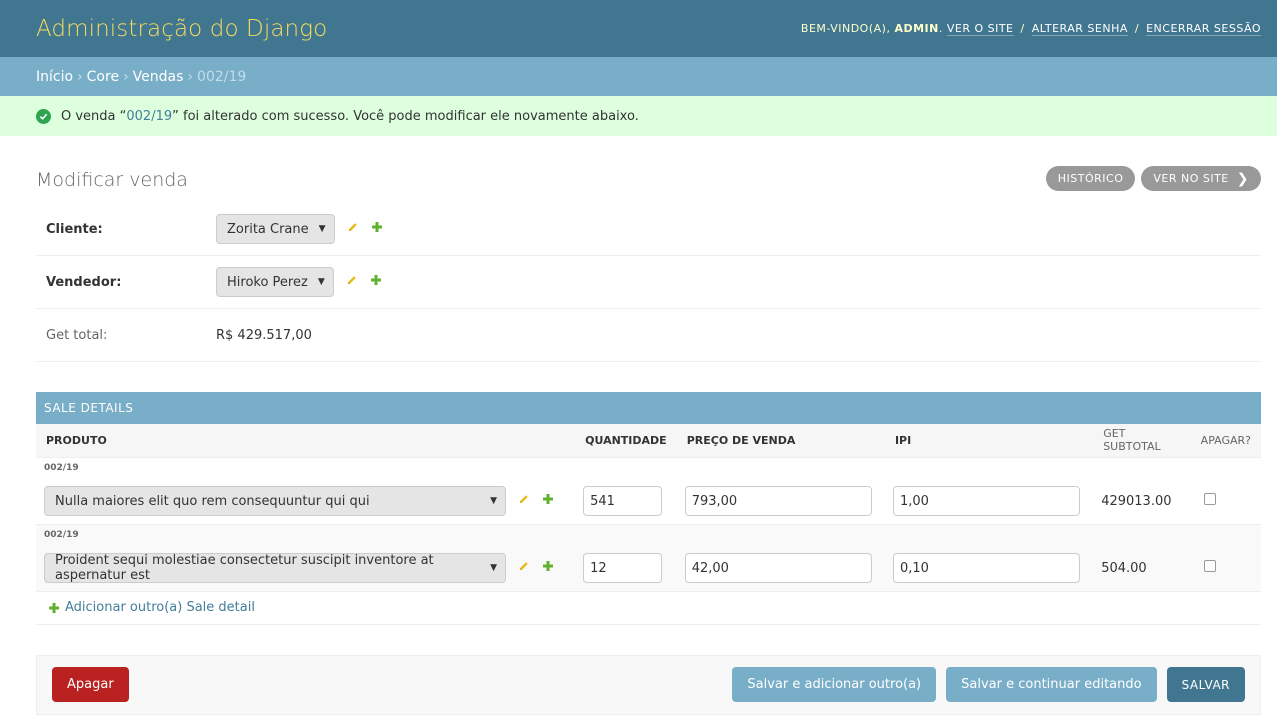  Describe the element at coordinates (149, 116) in the screenshot. I see `message-object-link: 002/19` at that location.